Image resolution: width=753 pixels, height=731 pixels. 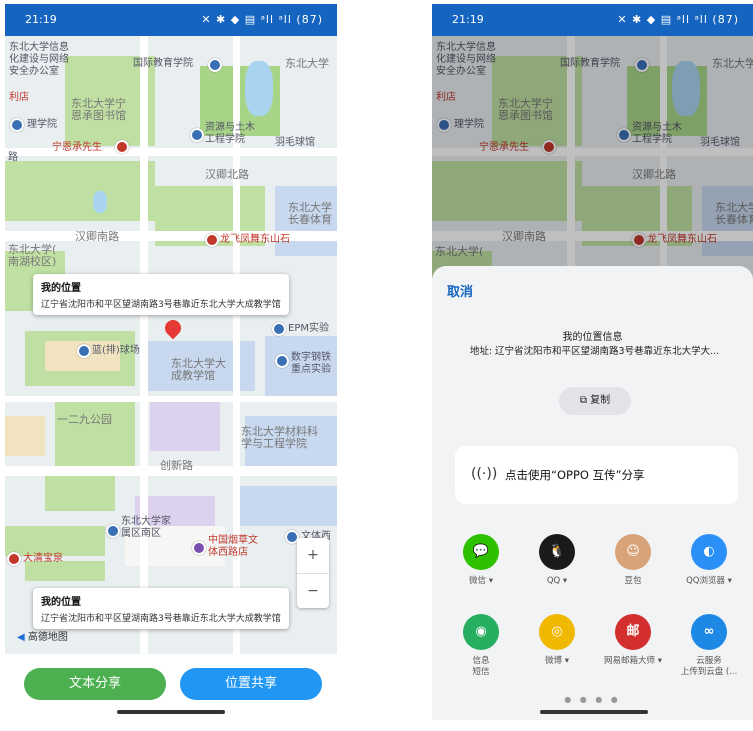 What do you see at coordinates (709, 632) in the screenshot?
I see `app-icon: ∞` at bounding box center [709, 632].